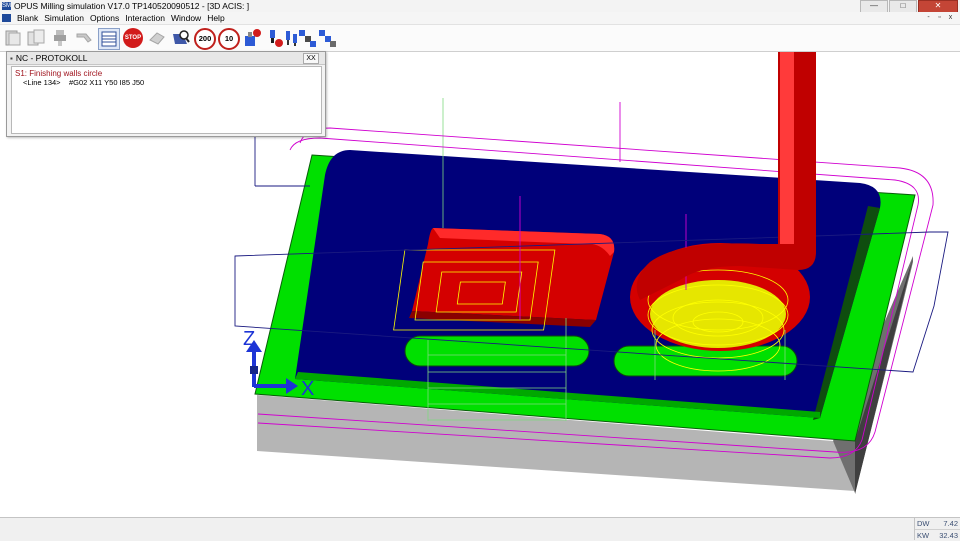 This screenshot has width=960, height=541. Describe the element at coordinates (937, 535) in the screenshot. I see `status-kw: KW 32.43` at that location.